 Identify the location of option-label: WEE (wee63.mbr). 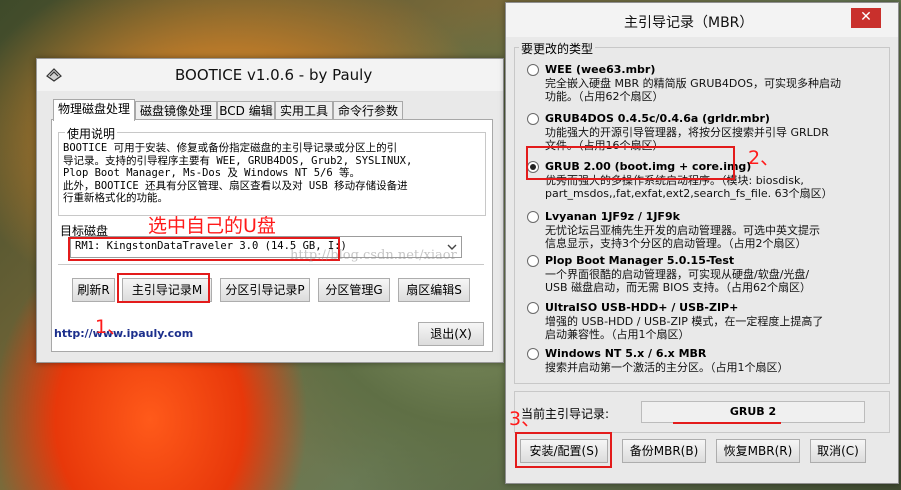
(600, 69).